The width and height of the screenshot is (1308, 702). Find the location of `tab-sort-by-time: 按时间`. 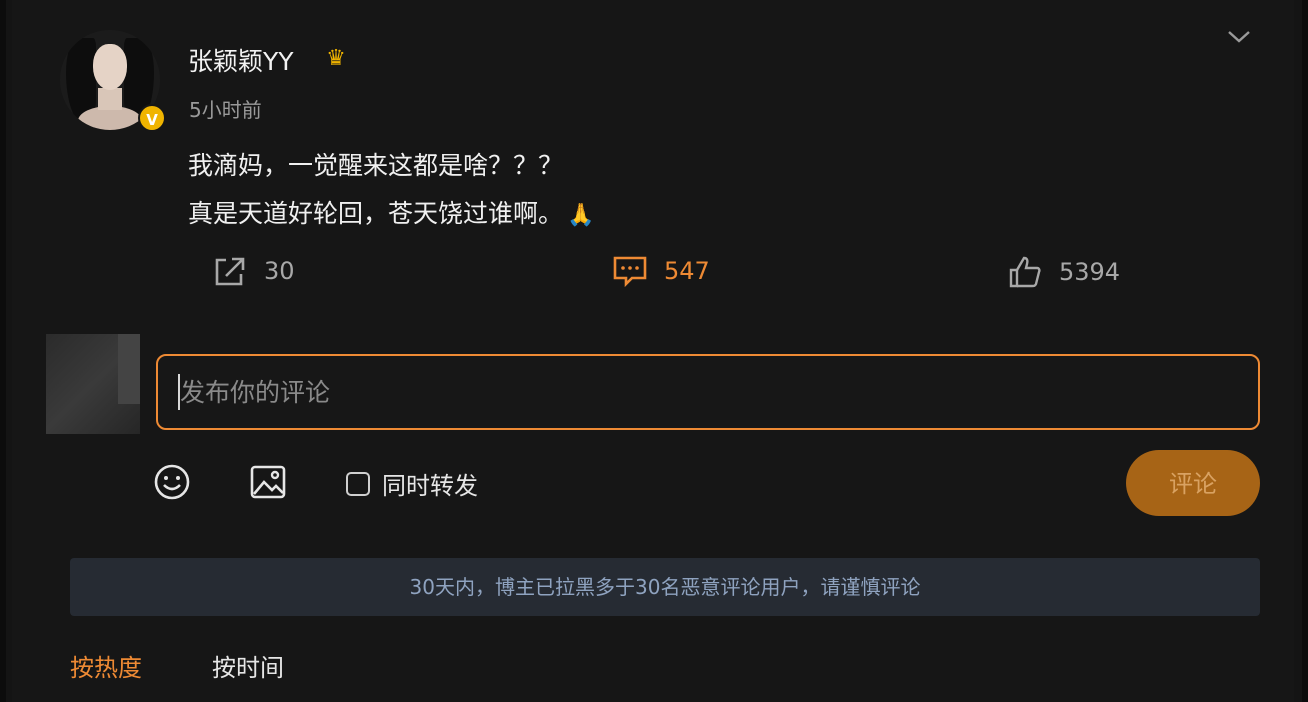

tab-sort-by-time: 按时间 is located at coordinates (248, 665).